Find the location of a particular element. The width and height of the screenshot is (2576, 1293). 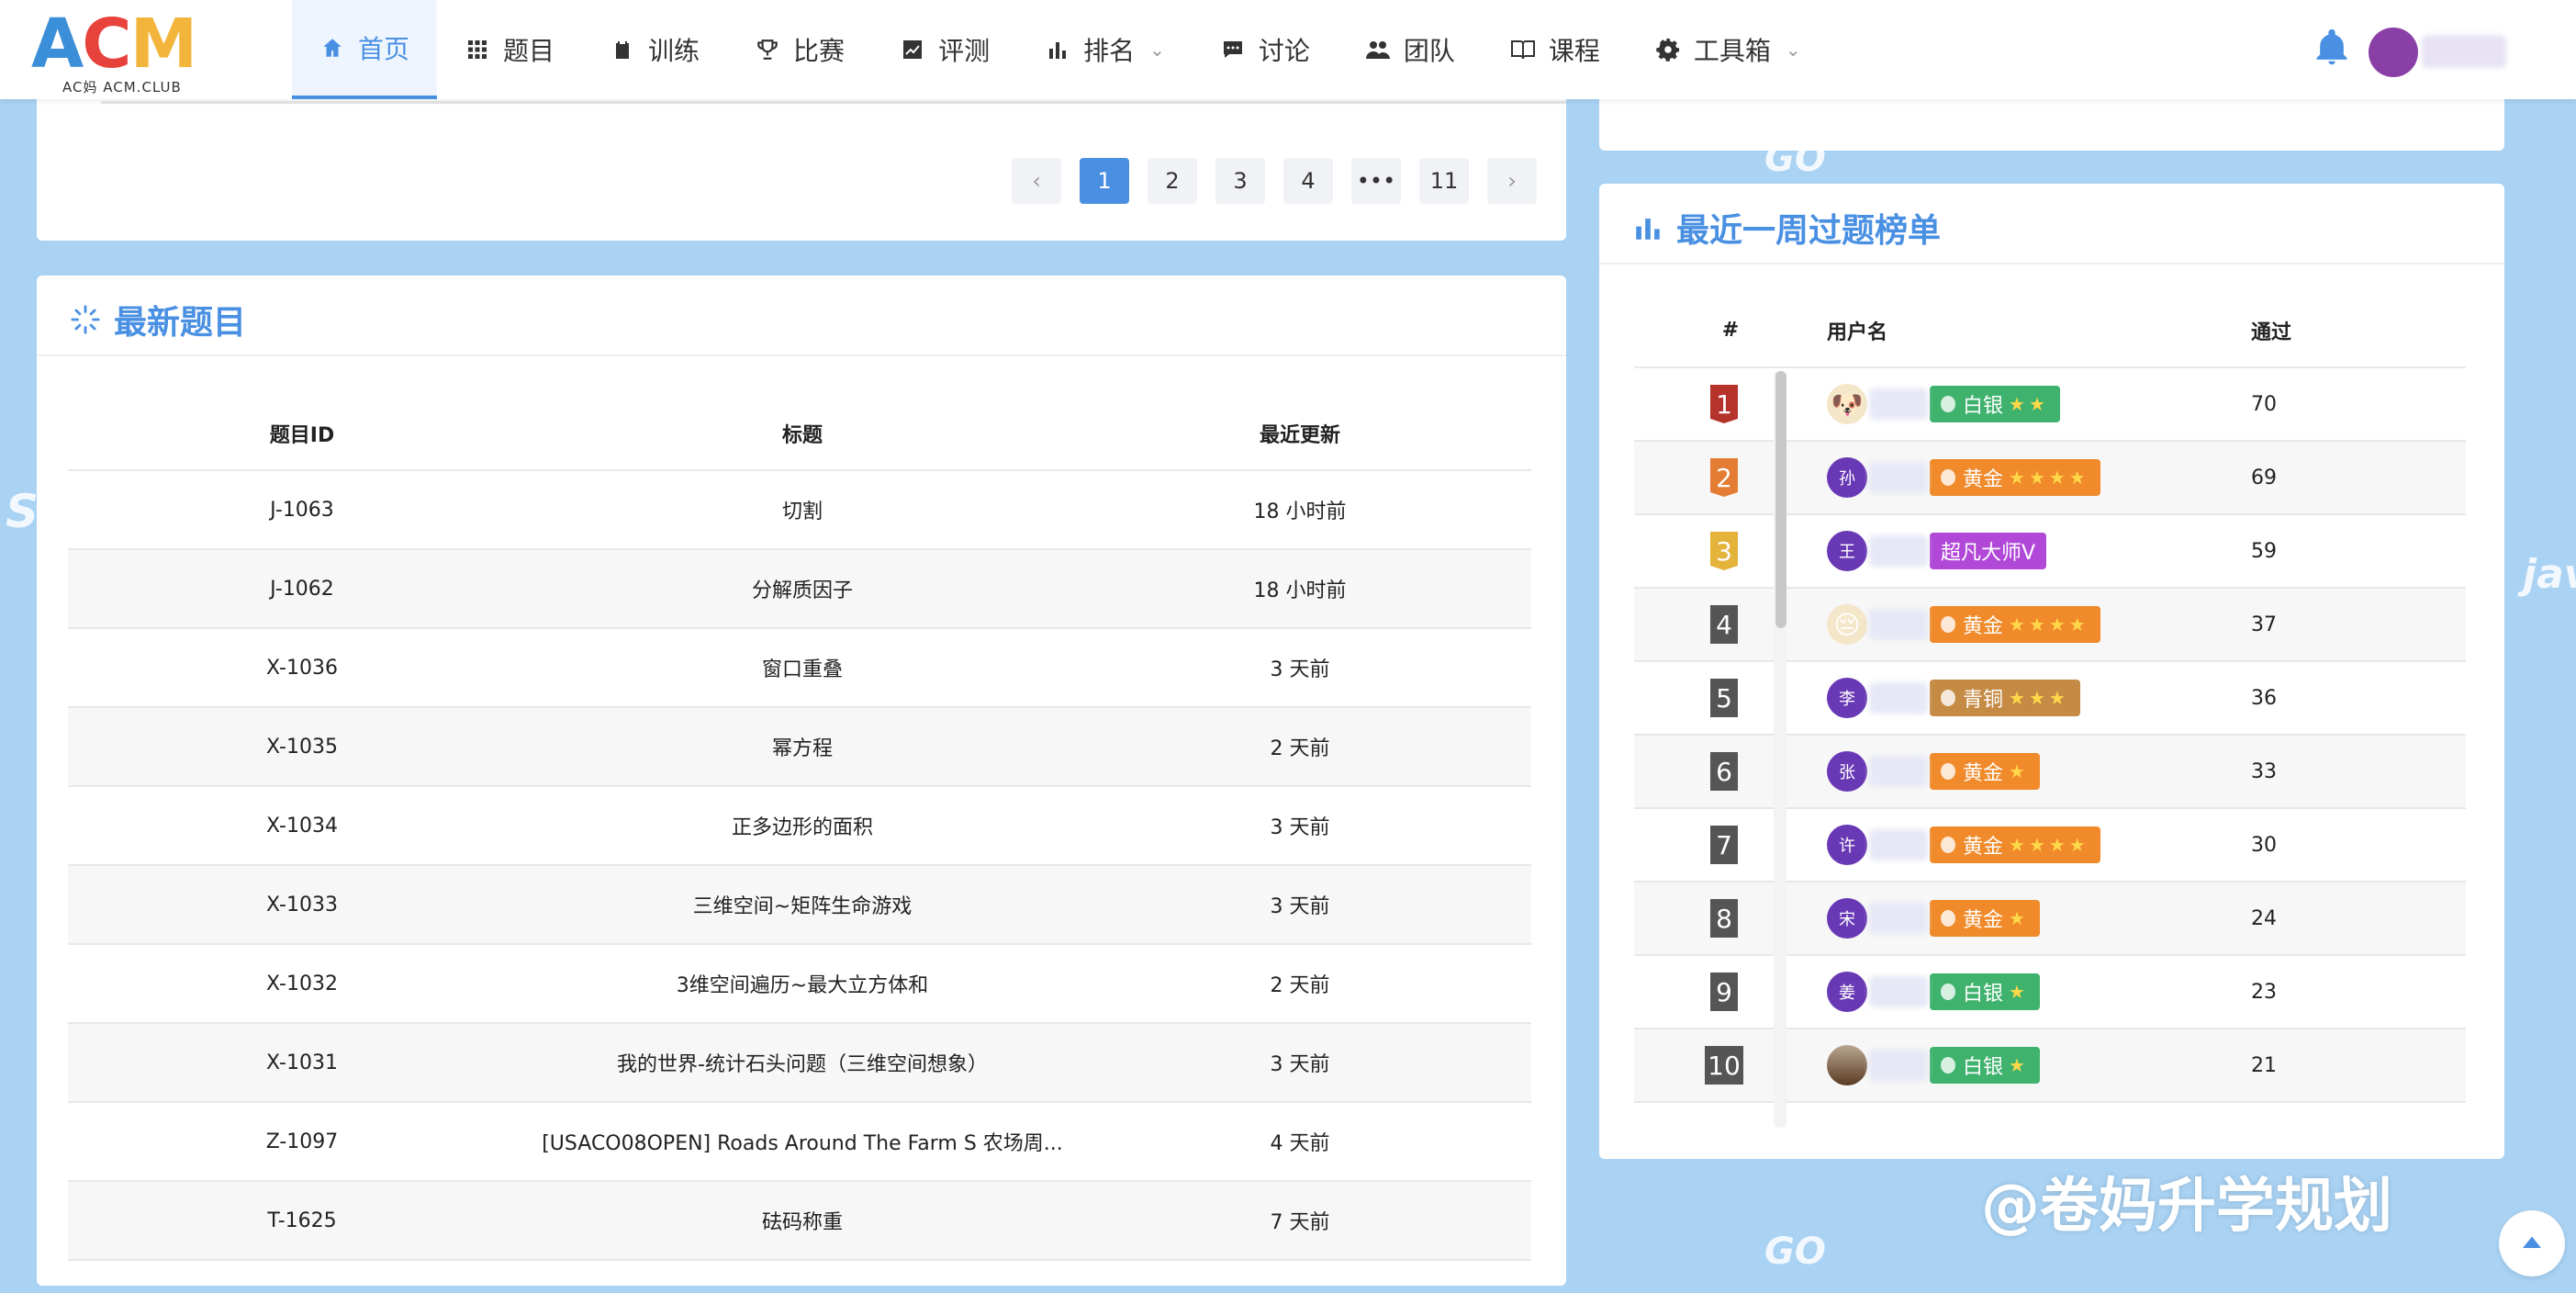

problem-title: 3维空间遍历~最大立方体和 is located at coordinates (802, 984).